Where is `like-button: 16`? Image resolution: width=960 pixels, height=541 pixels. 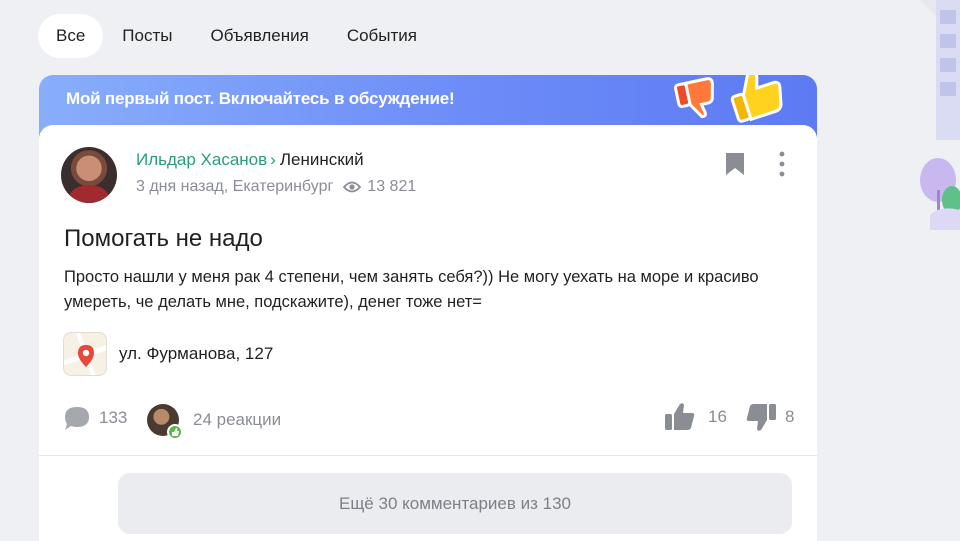 like-button: 16 is located at coordinates (695, 417).